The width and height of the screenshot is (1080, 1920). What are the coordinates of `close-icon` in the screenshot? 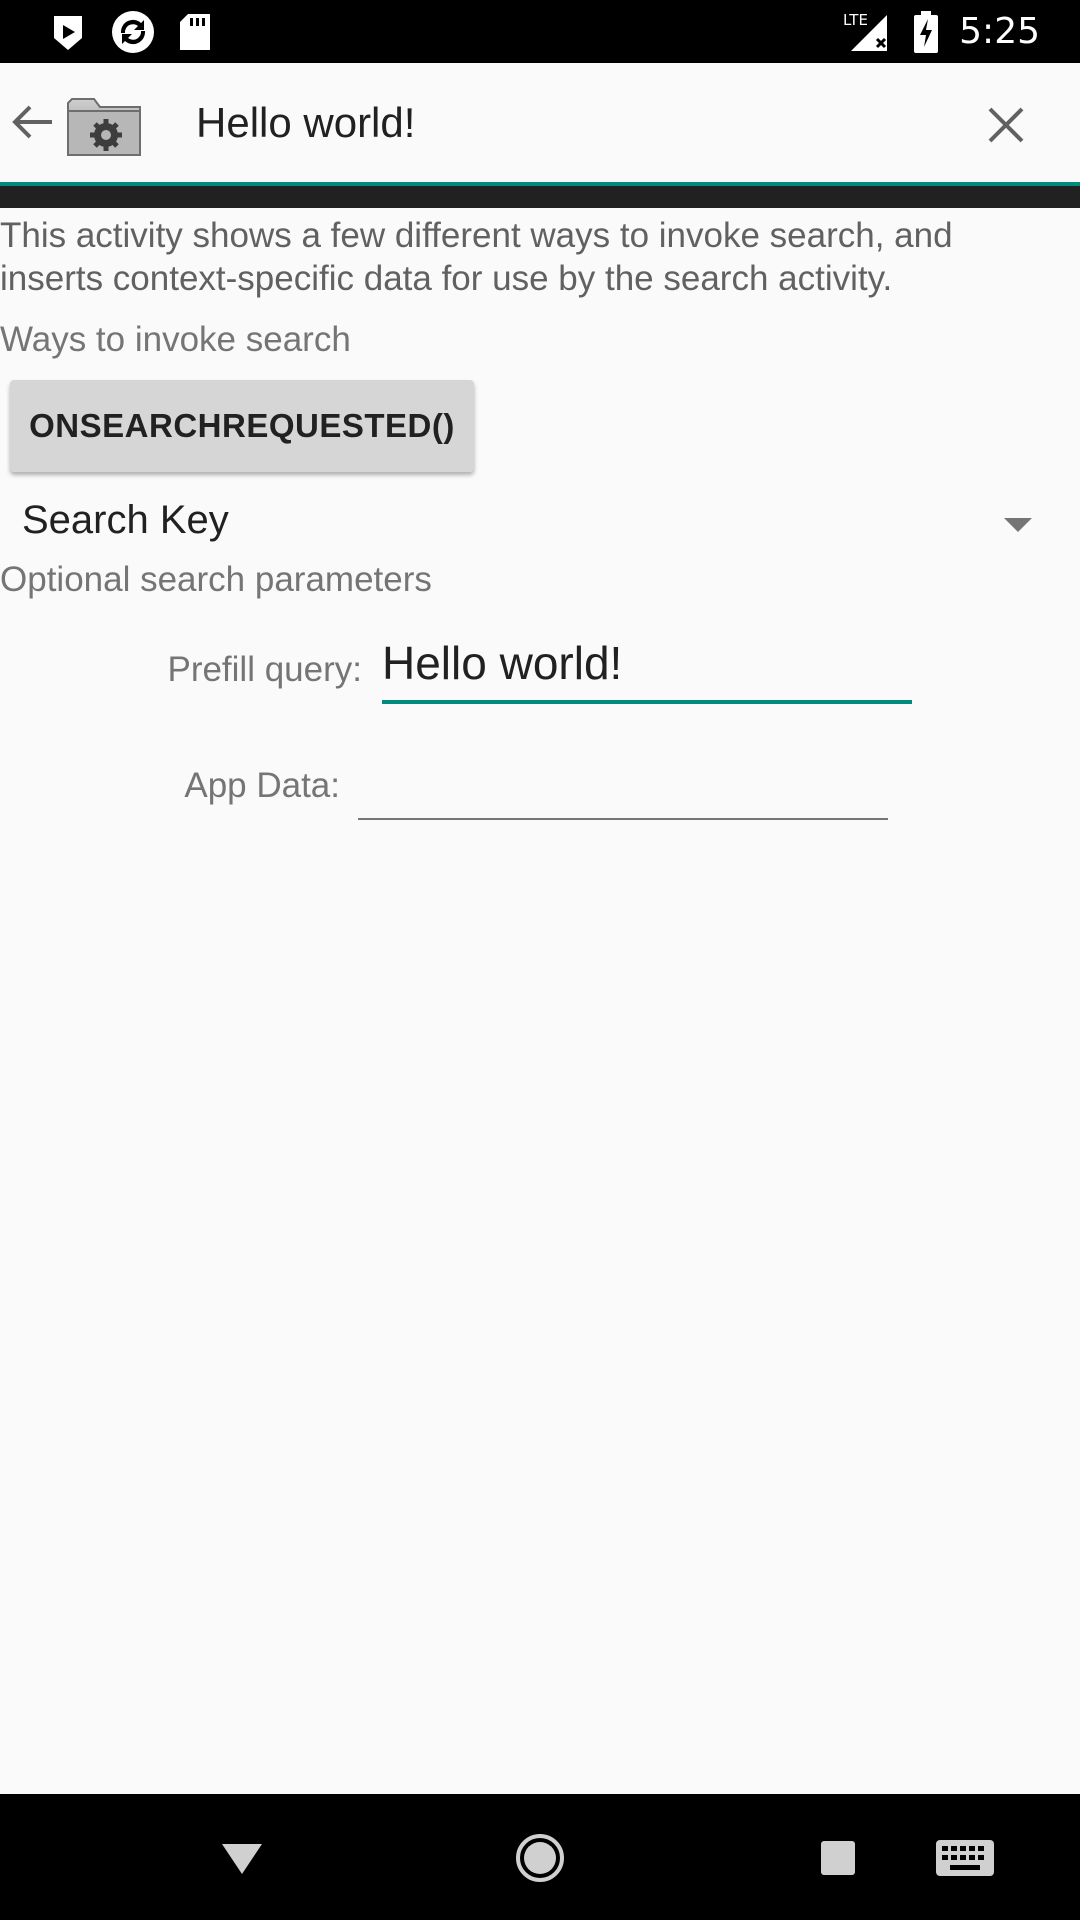 It's located at (1006, 125).